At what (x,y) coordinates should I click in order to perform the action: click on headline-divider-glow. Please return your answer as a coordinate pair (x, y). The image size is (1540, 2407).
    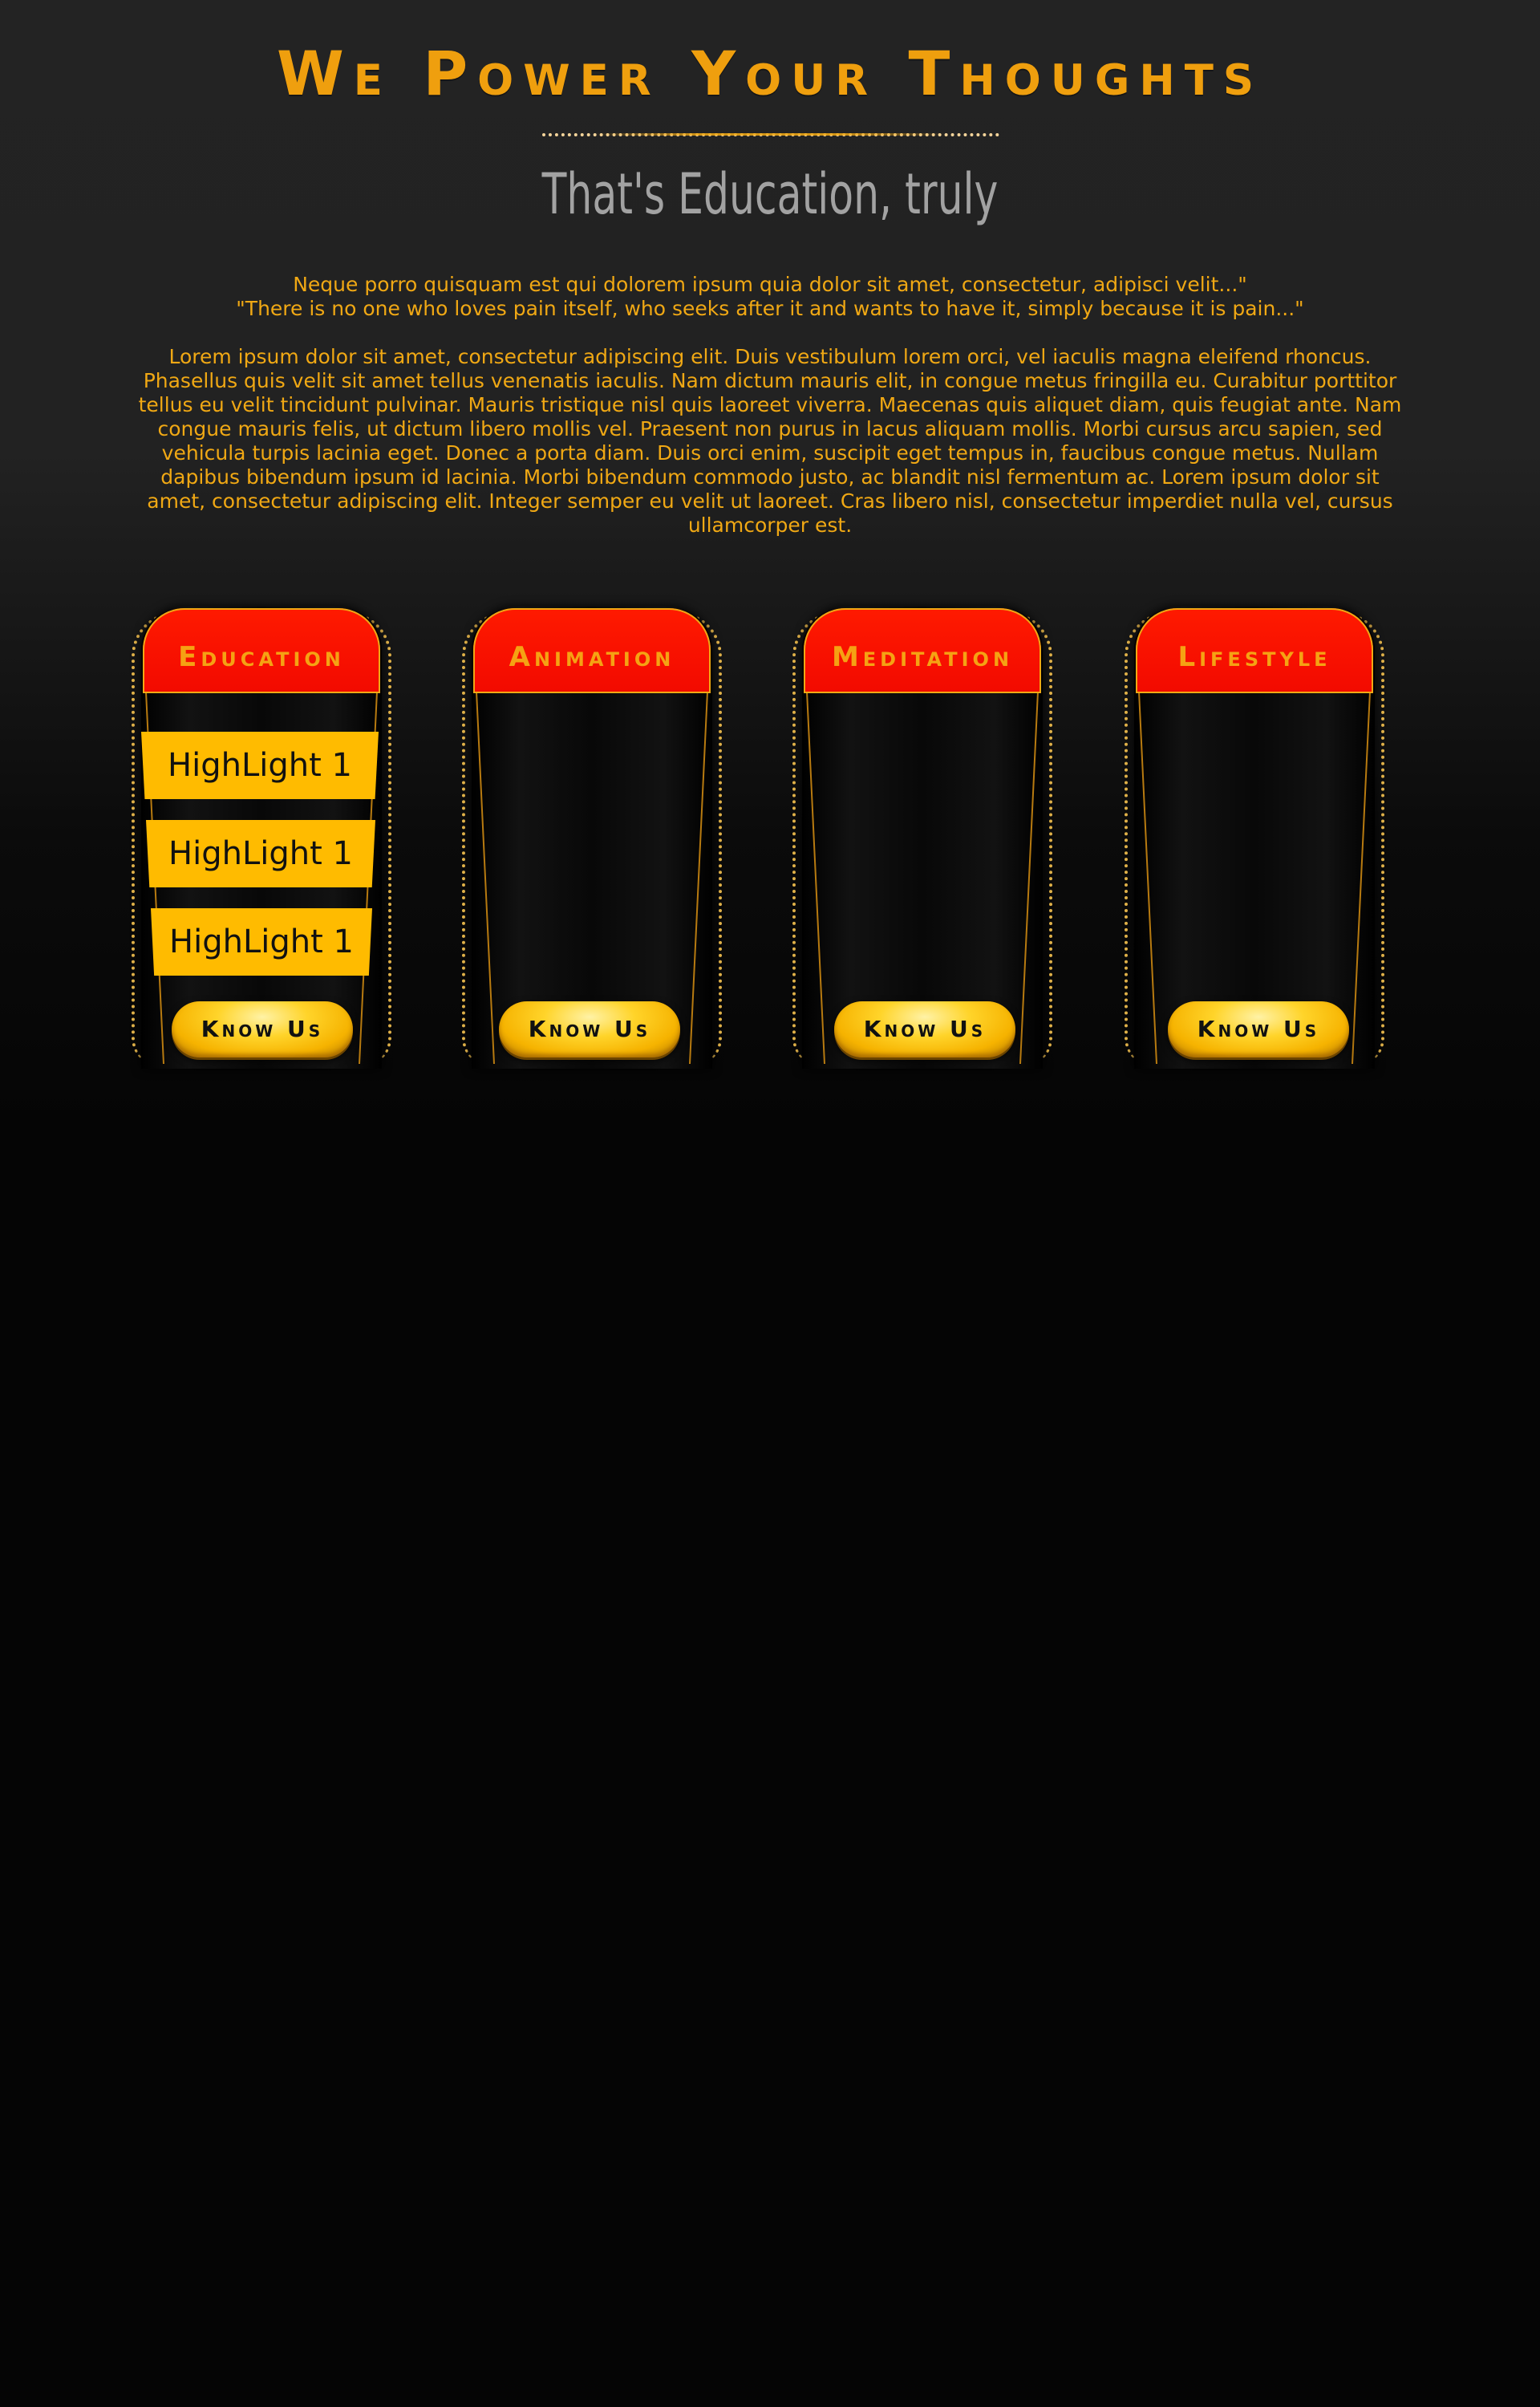
    Looking at the image, I should click on (770, 135).